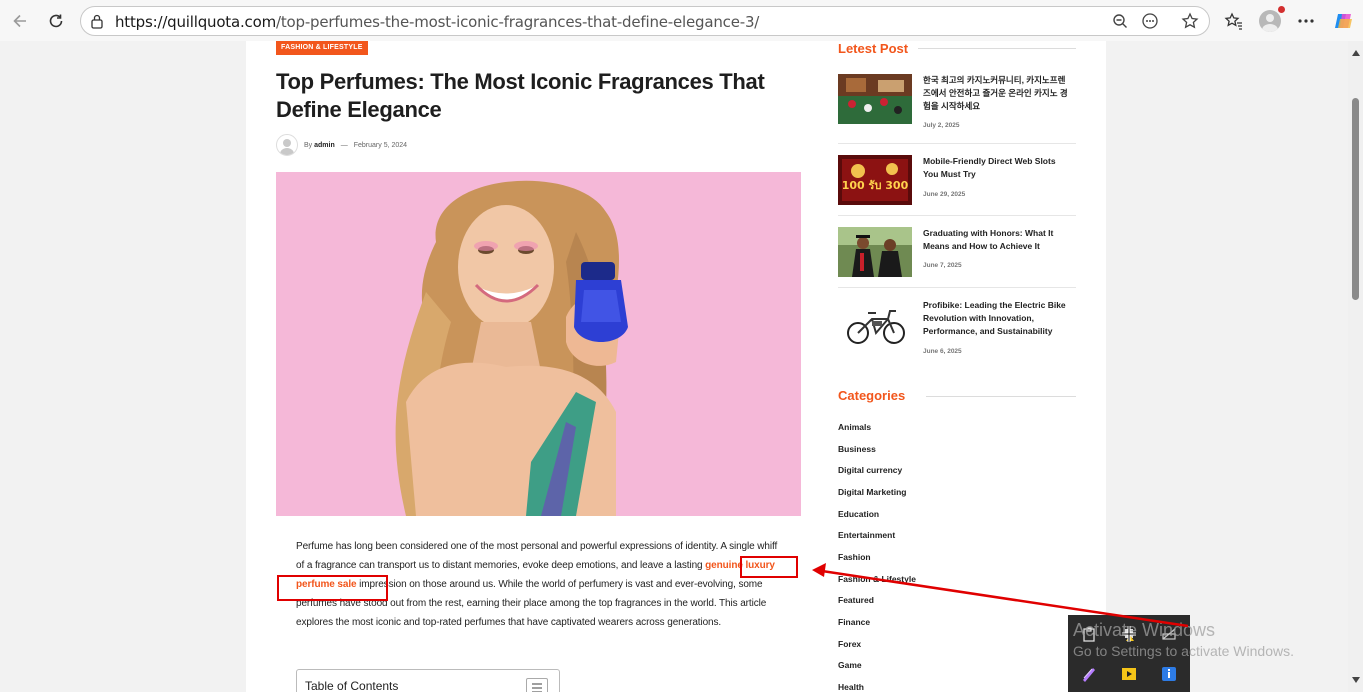 The height and width of the screenshot is (692, 1363). Describe the element at coordinates (854, 557) in the screenshot. I see `category-link-fashion: Fashion` at that location.